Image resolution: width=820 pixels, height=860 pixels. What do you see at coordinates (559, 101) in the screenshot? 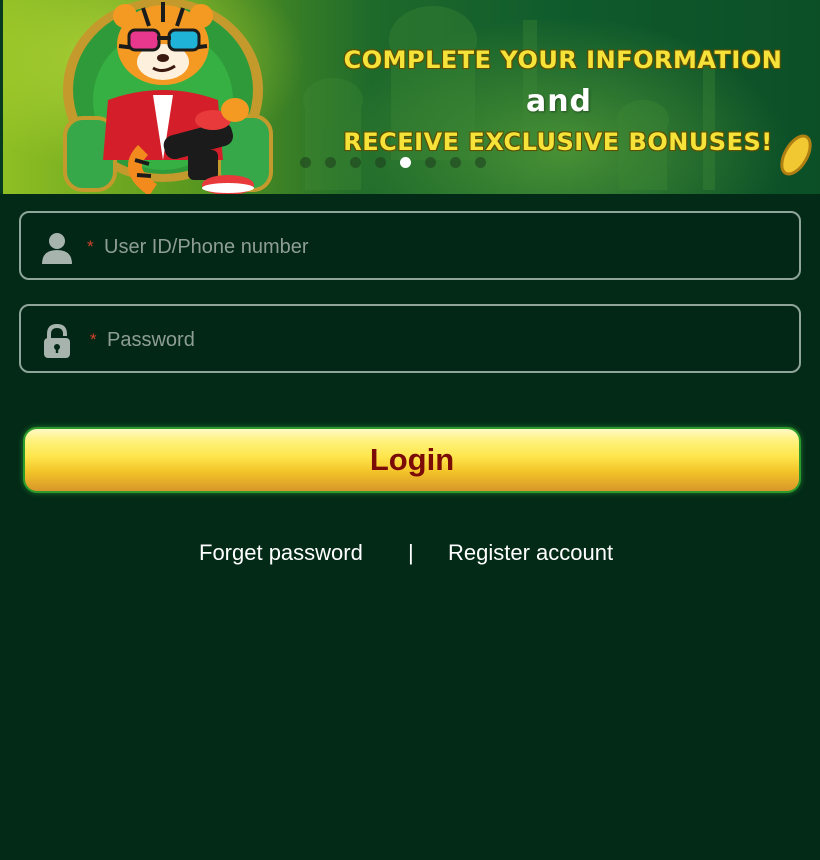
I see `banner-connector: and` at bounding box center [559, 101].